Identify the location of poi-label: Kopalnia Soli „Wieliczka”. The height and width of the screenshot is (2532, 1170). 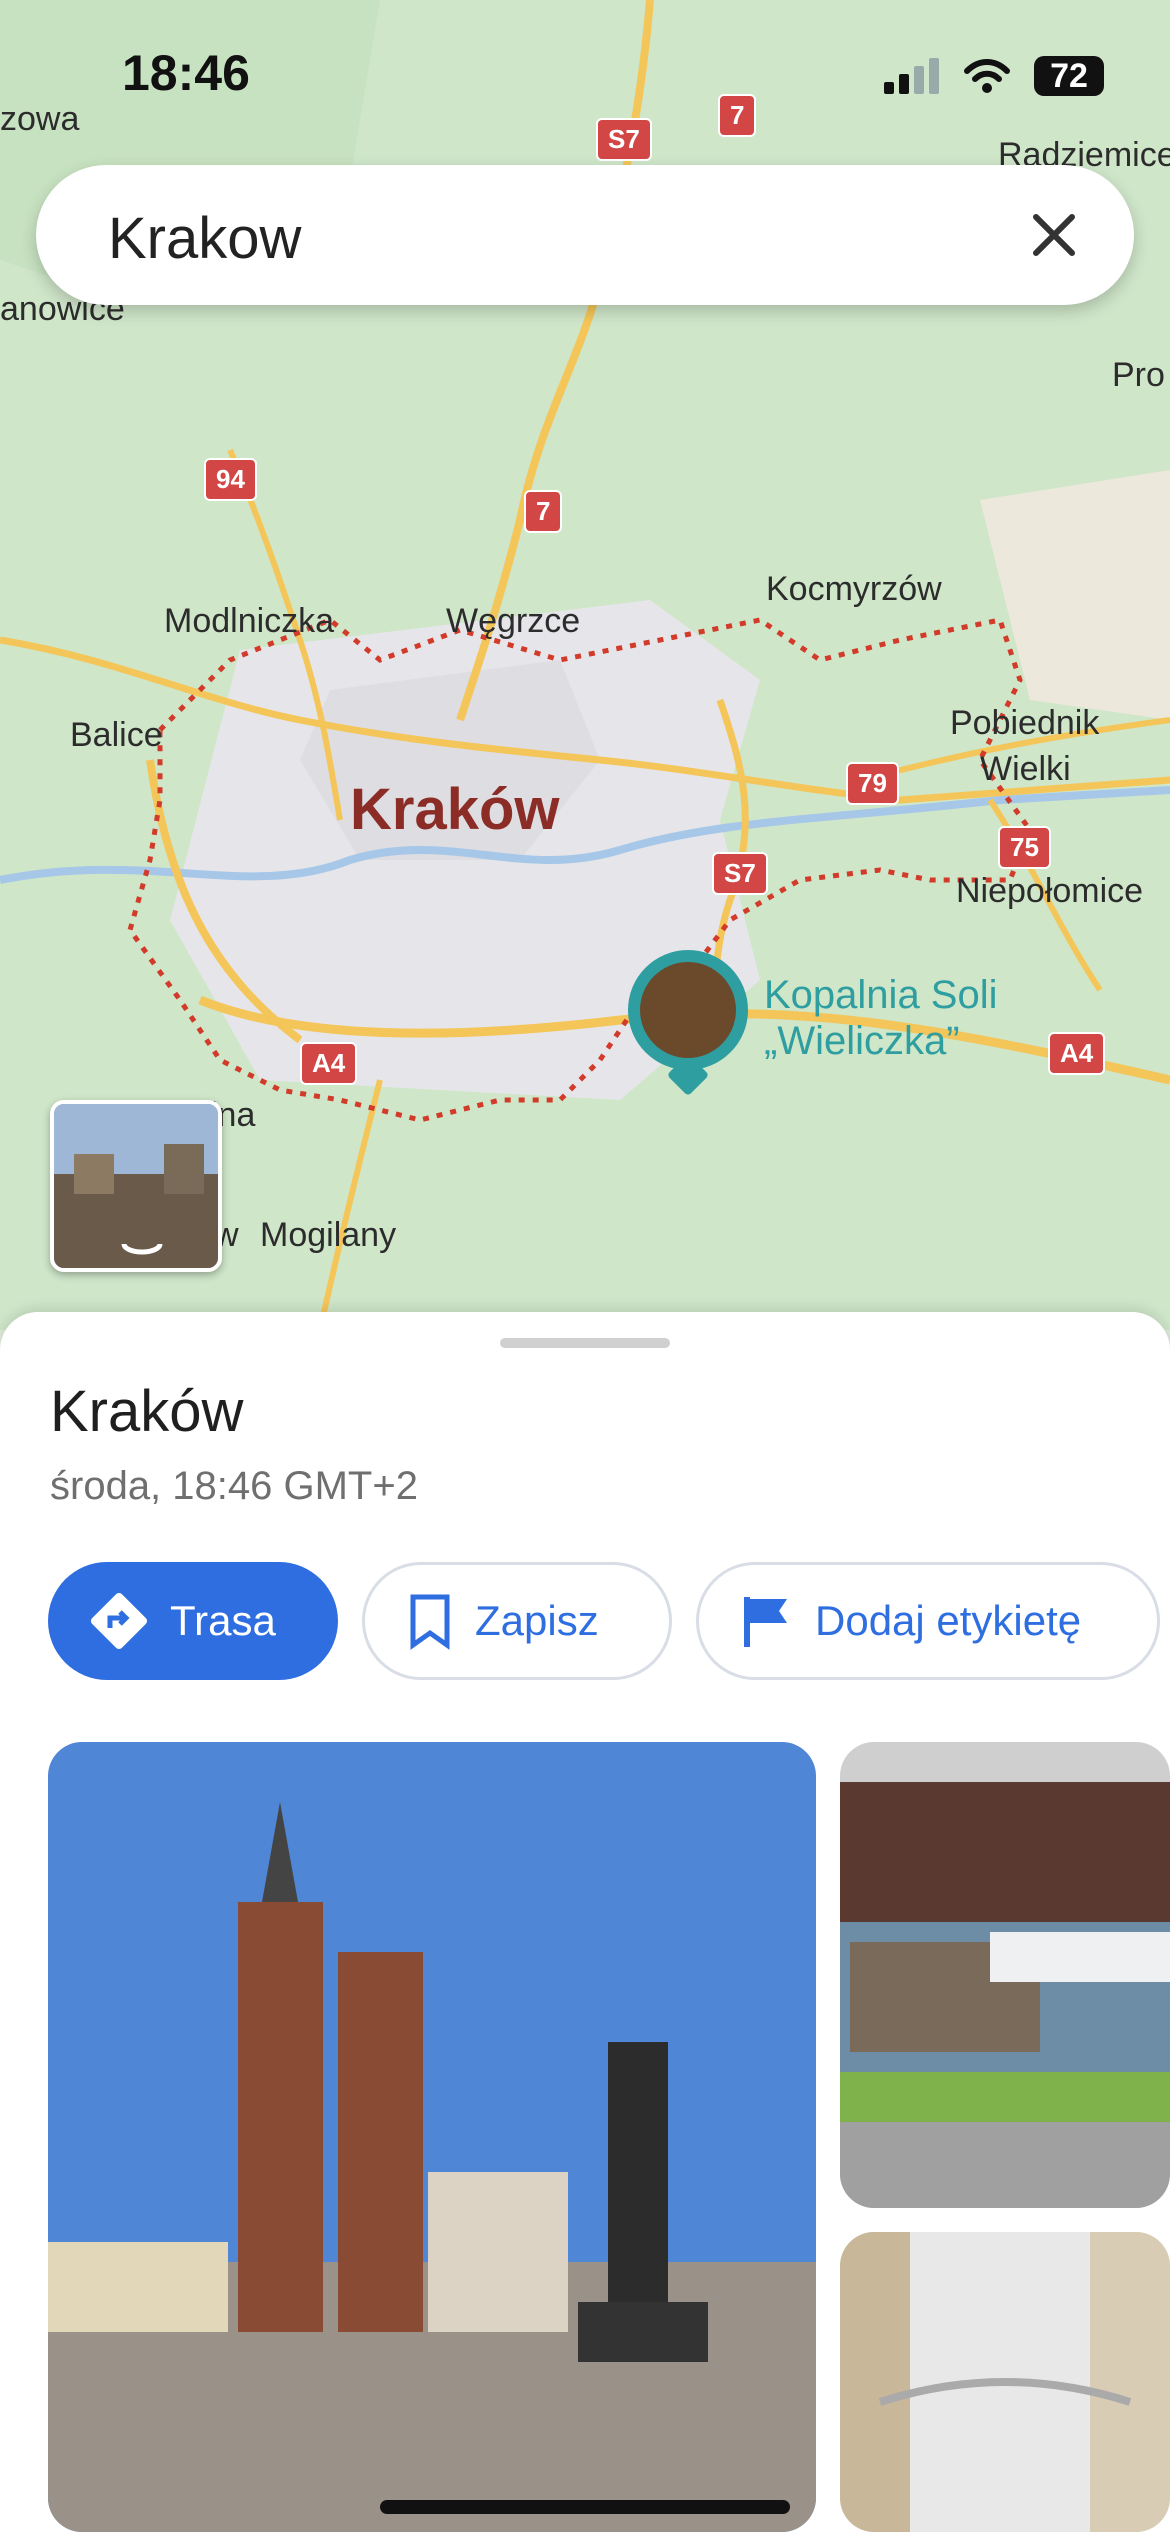
(881, 1018).